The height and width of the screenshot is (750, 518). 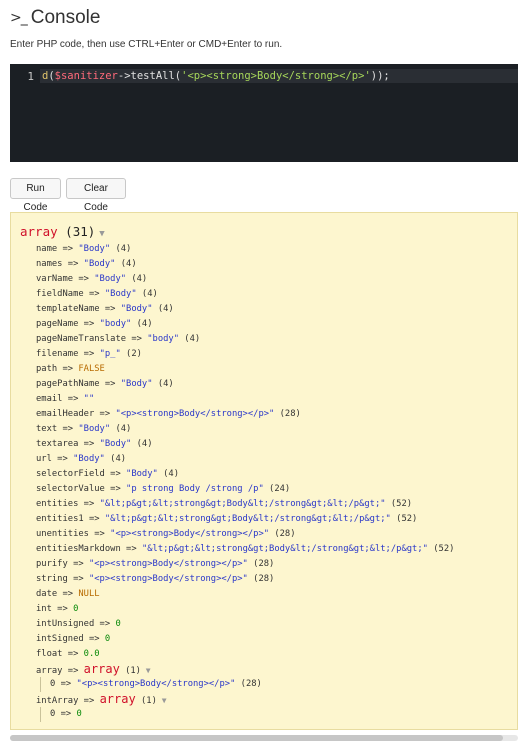 I want to click on row-value: NULL, so click(x=89, y=594).